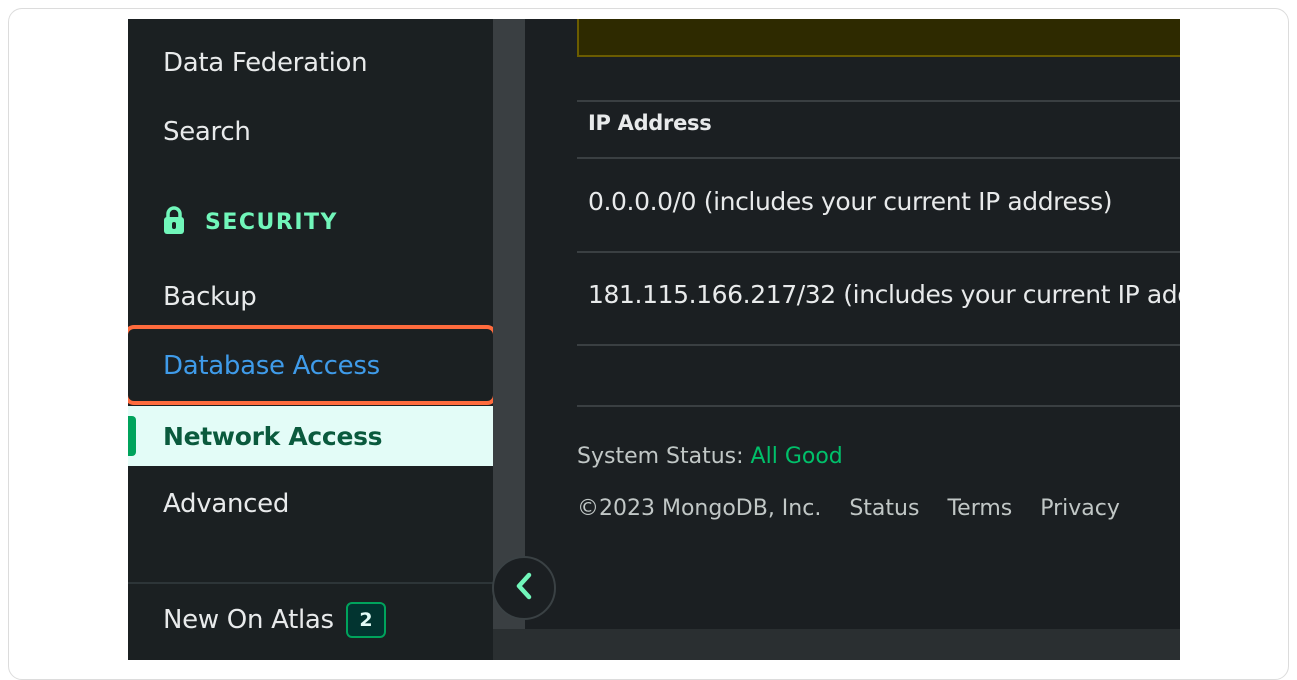 The image size is (1297, 680). I want to click on sidebar-item-label: Backup, so click(210, 297).